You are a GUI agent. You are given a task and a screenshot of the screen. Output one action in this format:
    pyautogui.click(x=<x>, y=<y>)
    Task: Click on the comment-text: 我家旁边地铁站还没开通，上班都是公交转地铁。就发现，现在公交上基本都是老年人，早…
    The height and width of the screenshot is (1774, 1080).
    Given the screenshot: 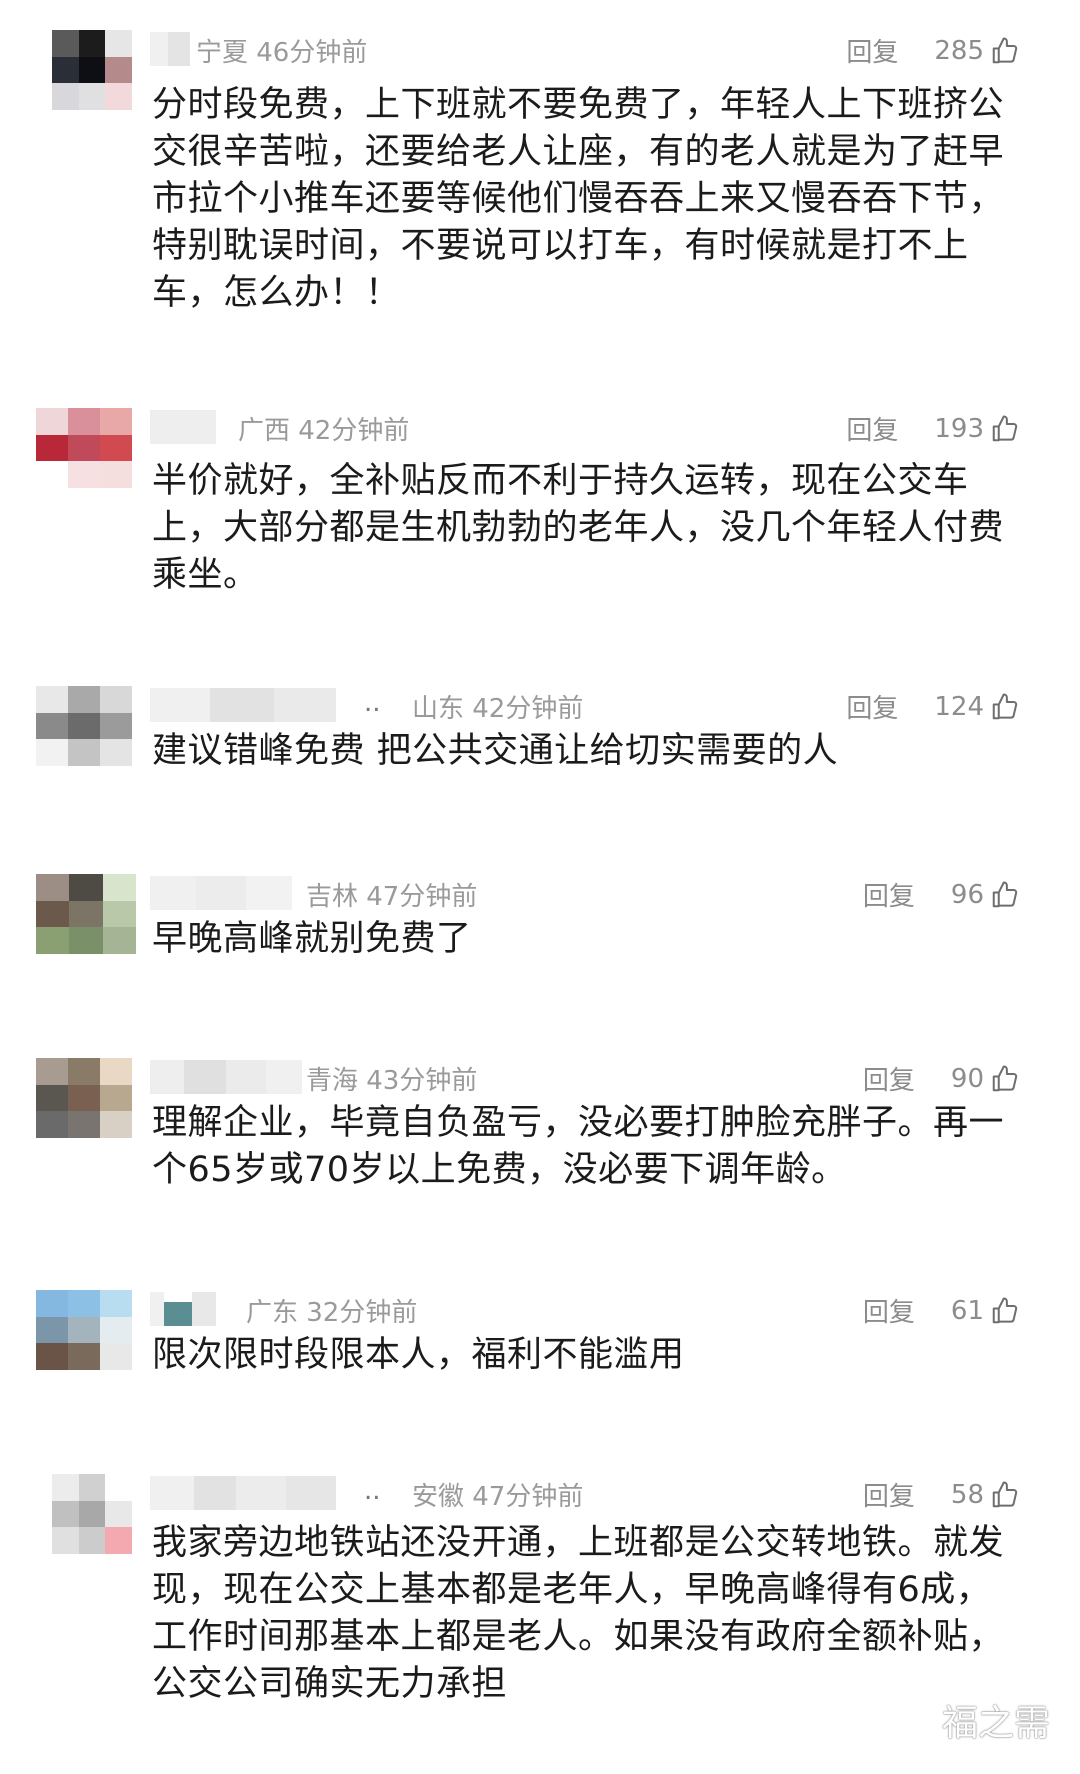 What is the action you would take?
    pyautogui.click(x=578, y=1613)
    